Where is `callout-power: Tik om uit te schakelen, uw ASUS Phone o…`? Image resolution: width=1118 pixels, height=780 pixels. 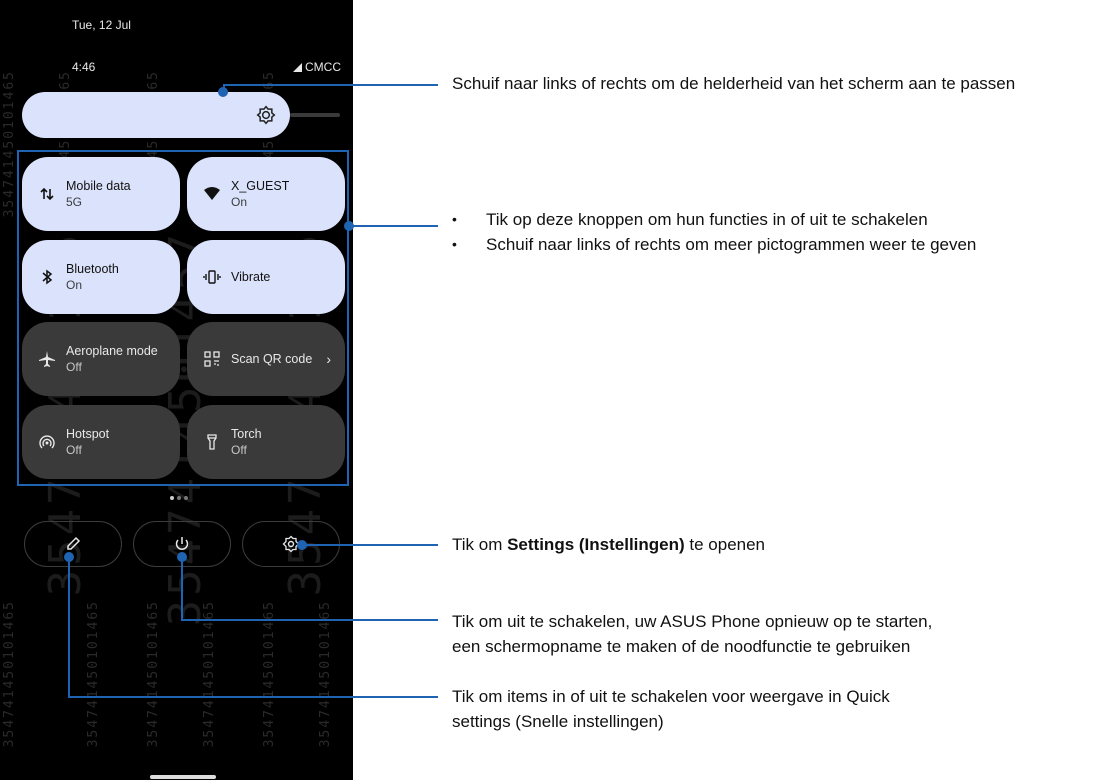
callout-power: Tik om uit te schakelen, uw ASUS Phone o… is located at coordinates (692, 634).